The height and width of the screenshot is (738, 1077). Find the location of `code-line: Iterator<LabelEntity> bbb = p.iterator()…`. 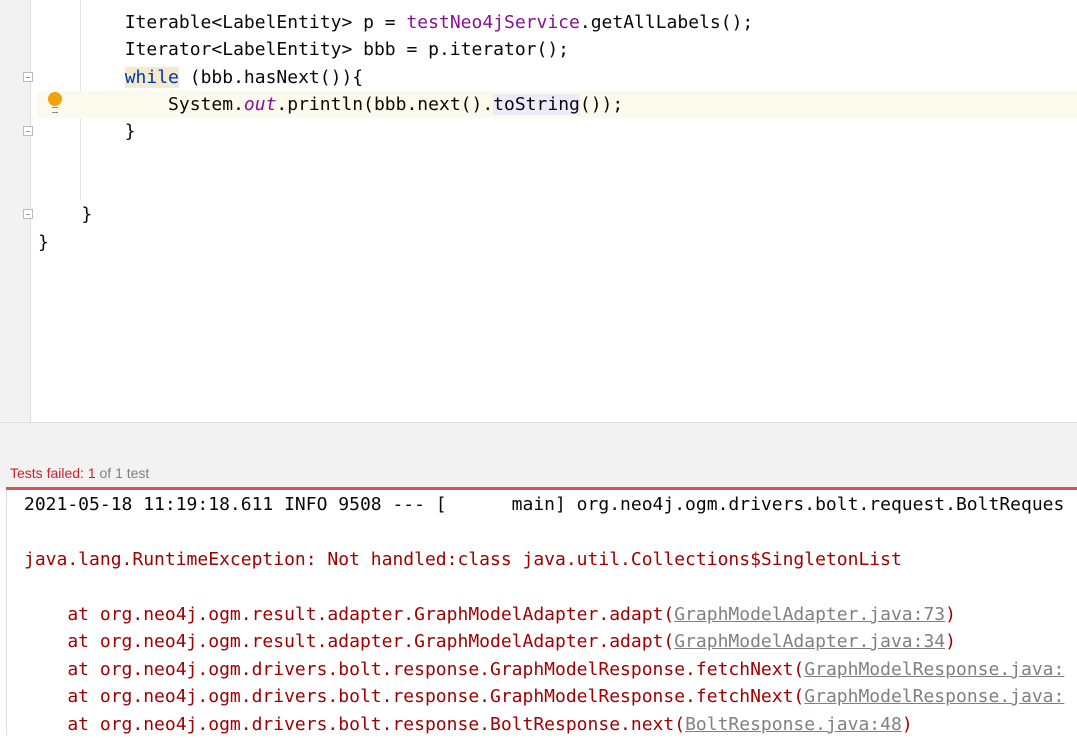

code-line: Iterator<LabelEntity> bbb = p.iterator()… is located at coordinates (347, 49).